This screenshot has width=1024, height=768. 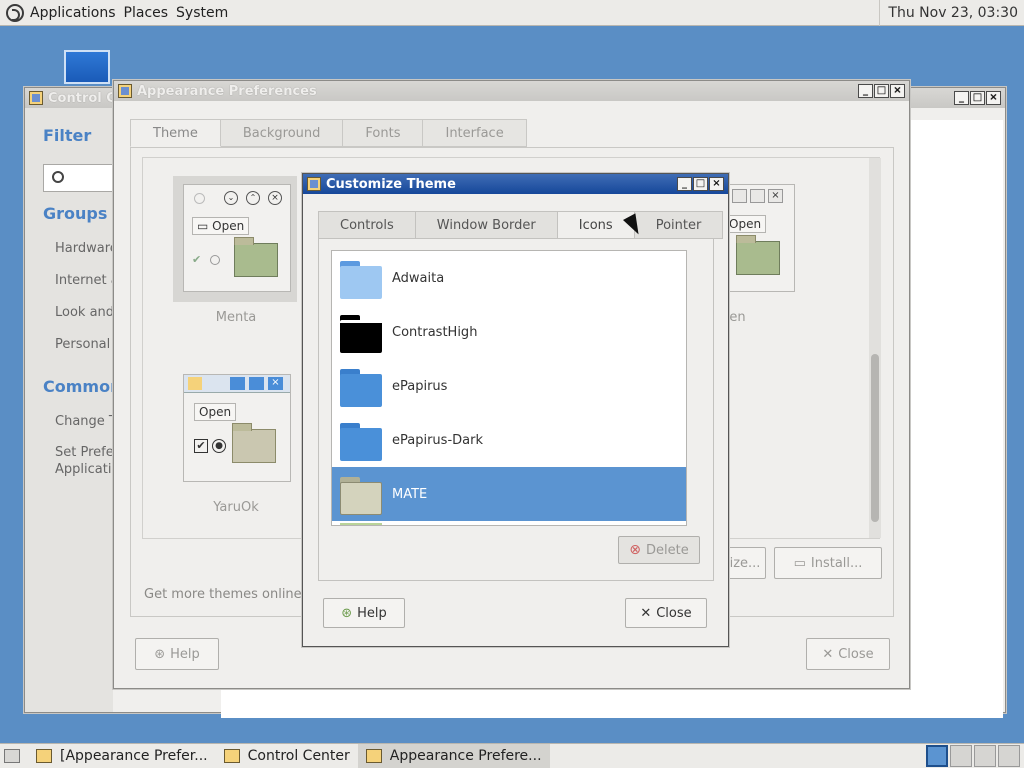 What do you see at coordinates (418, 278) in the screenshot?
I see `icon-theme-name: Adwaita` at bounding box center [418, 278].